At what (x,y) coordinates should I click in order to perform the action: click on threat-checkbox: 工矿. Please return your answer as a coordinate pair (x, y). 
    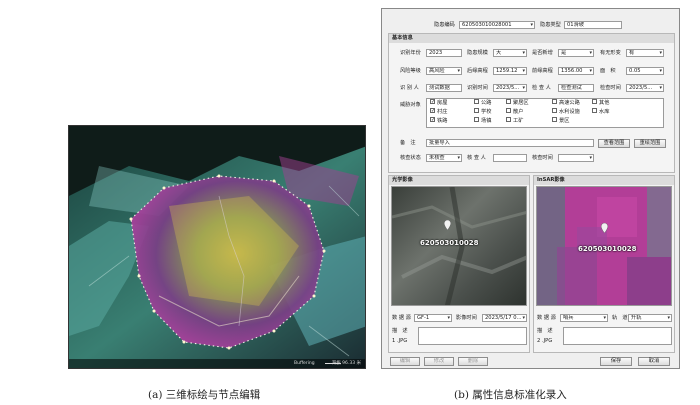
    Looking at the image, I should click on (515, 121).